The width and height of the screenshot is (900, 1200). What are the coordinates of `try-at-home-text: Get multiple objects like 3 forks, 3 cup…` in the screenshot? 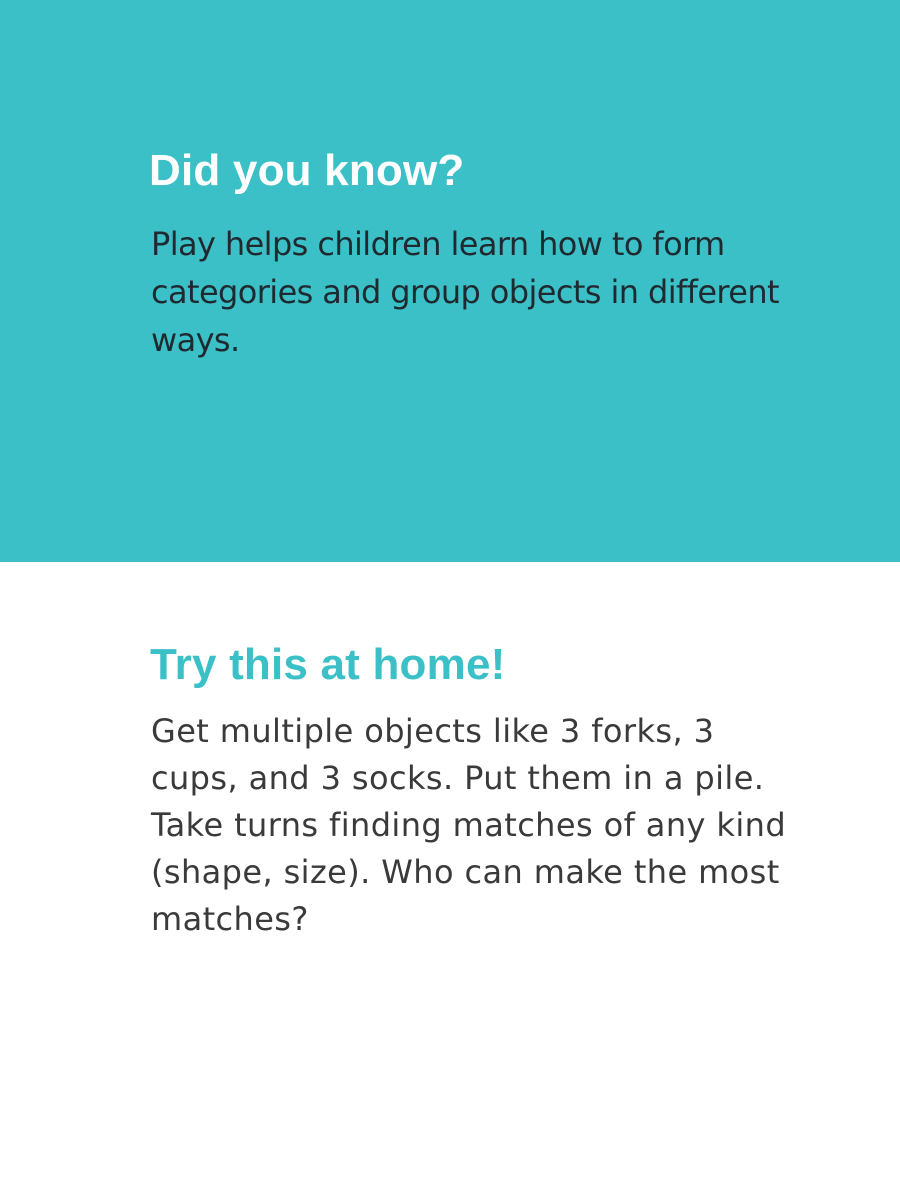 It's located at (469, 825).